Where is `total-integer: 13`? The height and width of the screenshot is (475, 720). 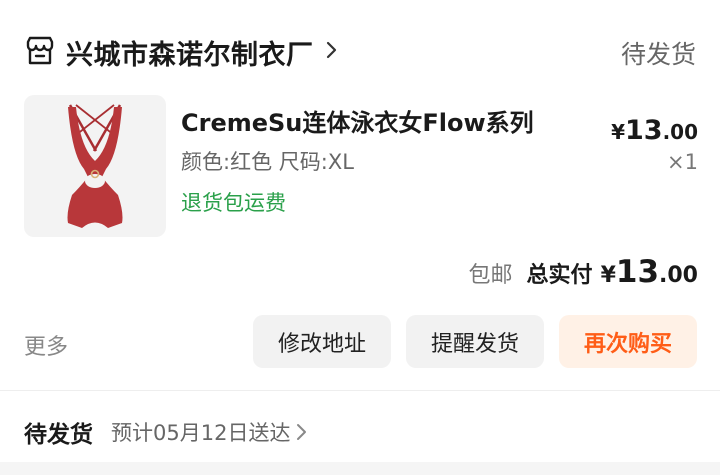 total-integer: 13 is located at coordinates (637, 272).